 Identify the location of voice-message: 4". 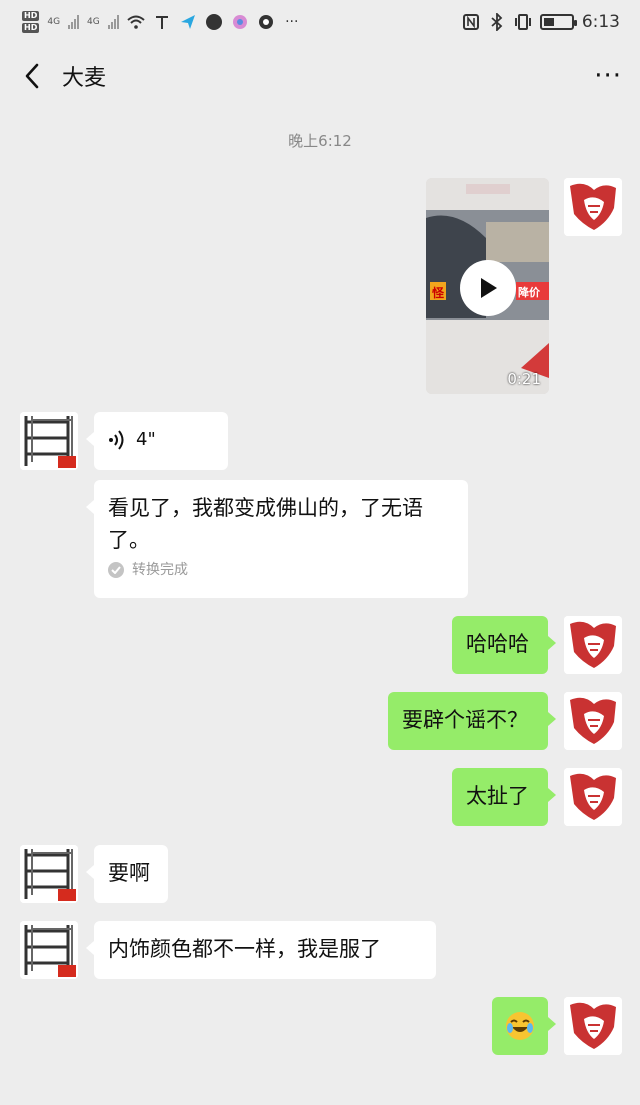
(157, 441).